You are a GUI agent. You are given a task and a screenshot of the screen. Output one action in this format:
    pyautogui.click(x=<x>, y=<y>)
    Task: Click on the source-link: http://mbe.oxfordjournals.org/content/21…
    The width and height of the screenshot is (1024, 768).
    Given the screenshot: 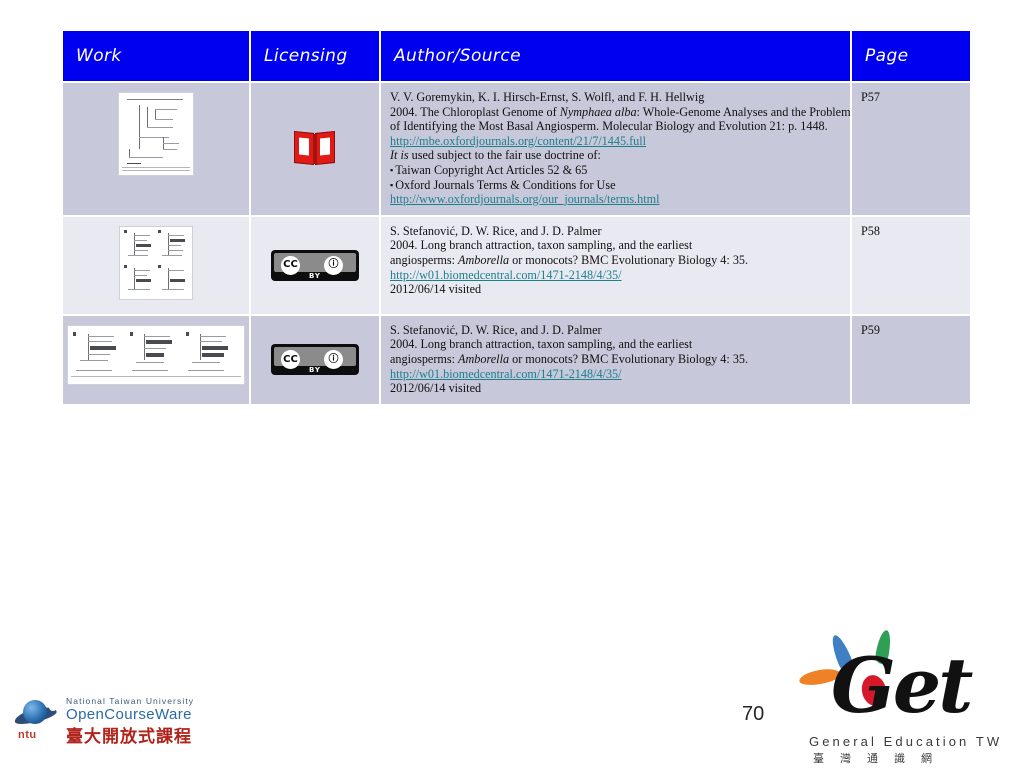 What is the action you would take?
    pyautogui.click(x=616, y=141)
    